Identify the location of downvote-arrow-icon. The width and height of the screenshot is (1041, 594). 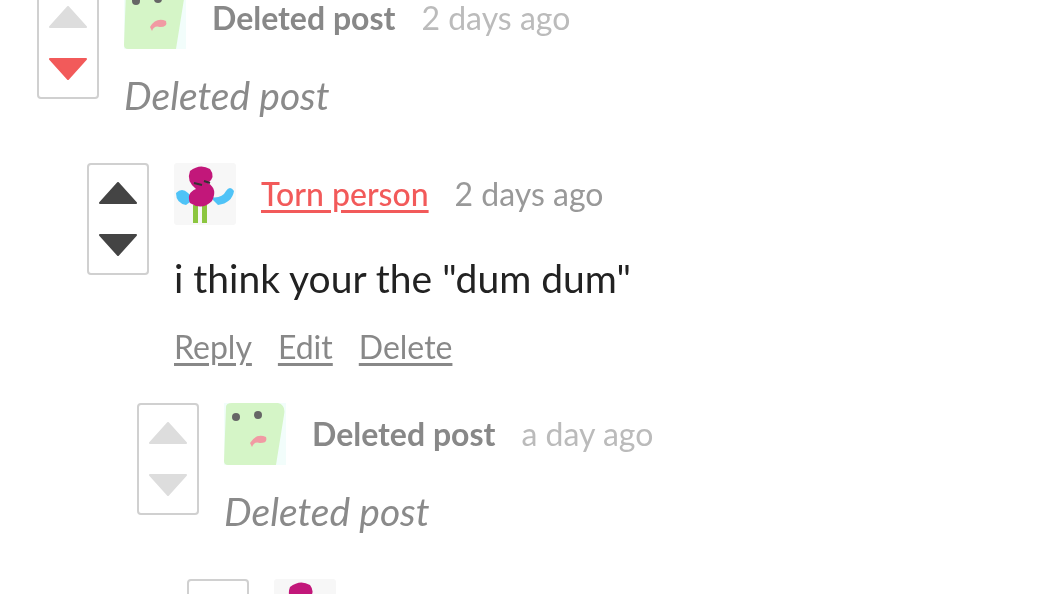
(118, 245).